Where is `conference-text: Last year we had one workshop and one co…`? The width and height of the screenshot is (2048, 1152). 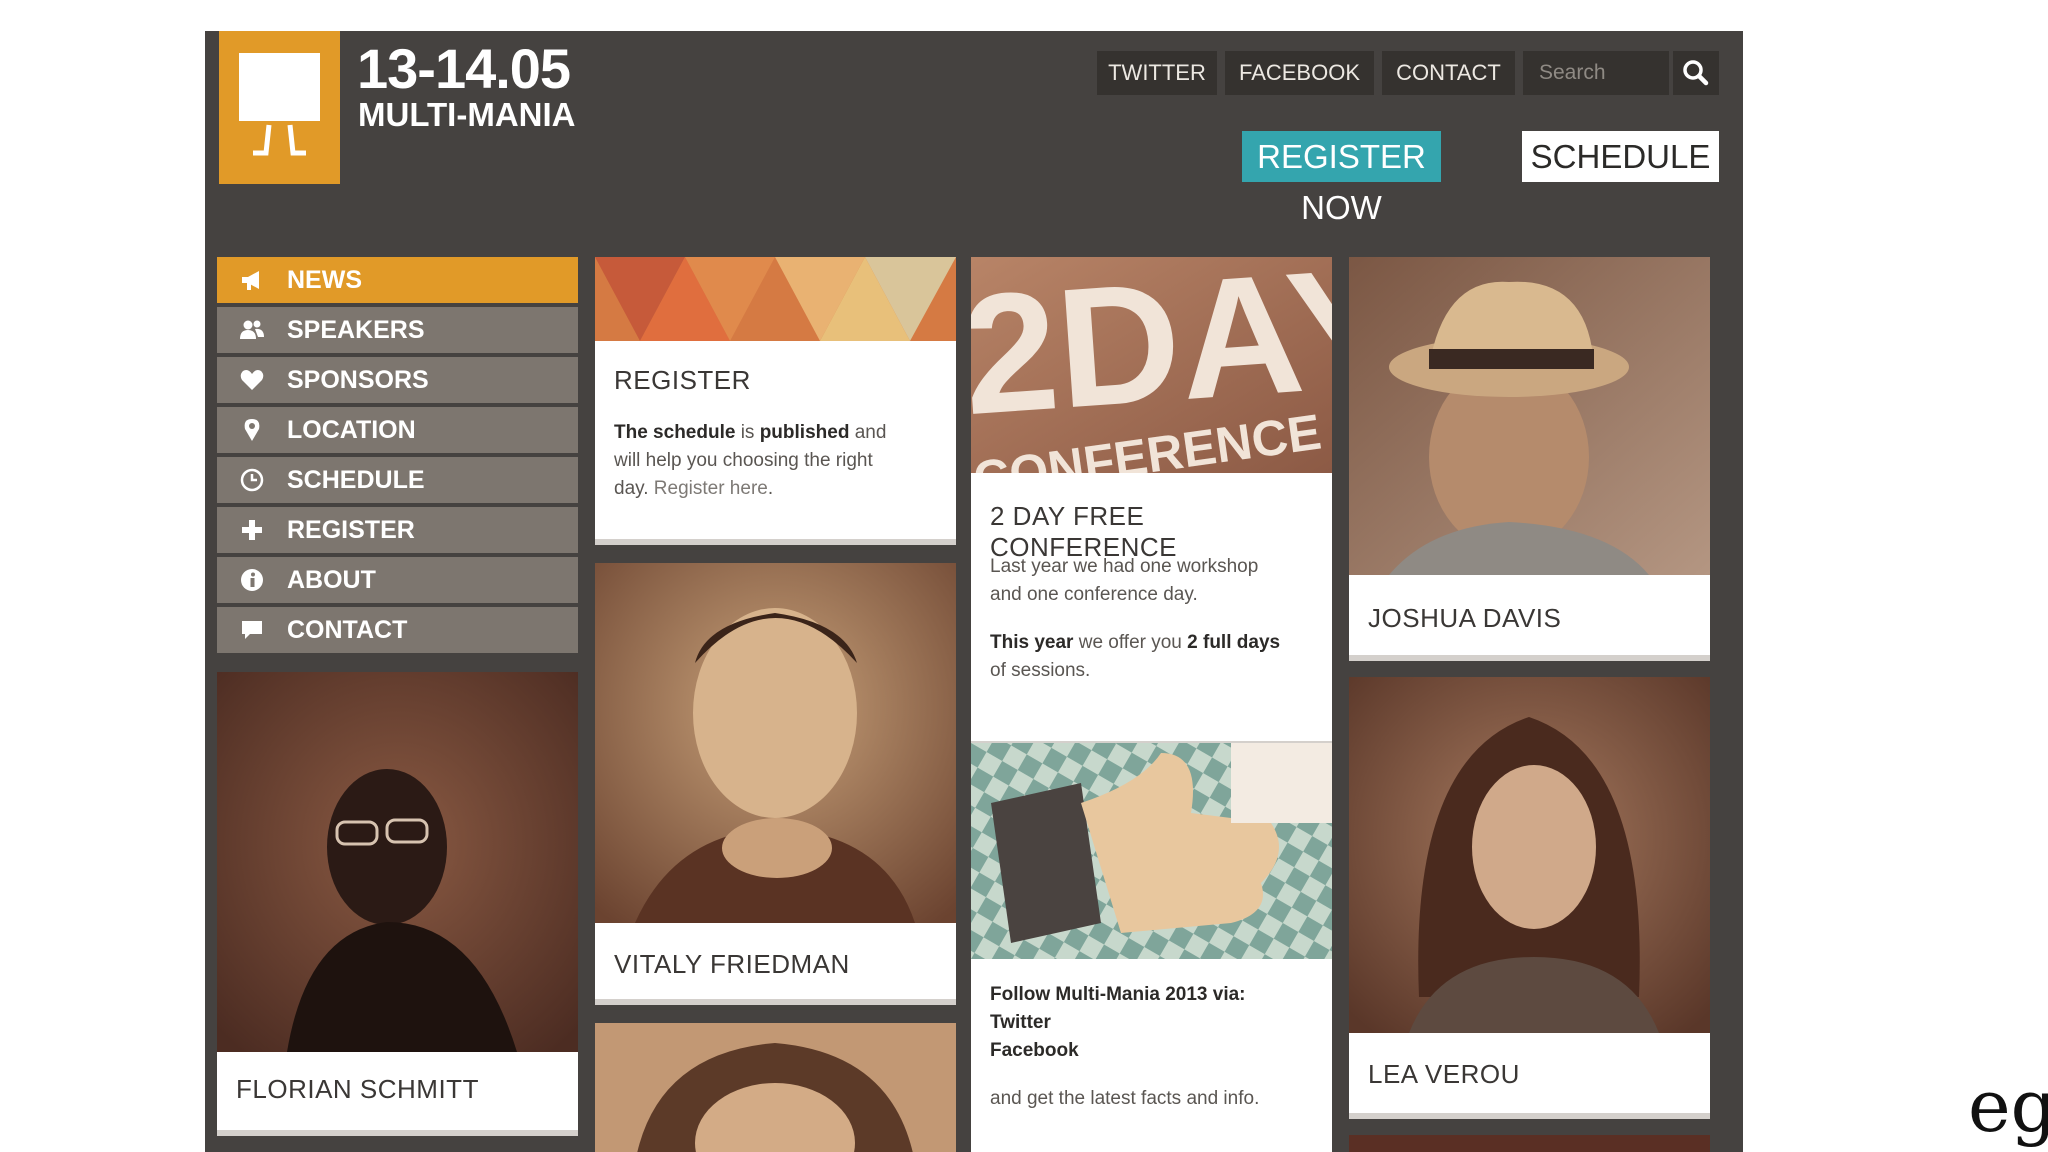 conference-text: Last year we had one workshop and one co… is located at coordinates (1155, 581).